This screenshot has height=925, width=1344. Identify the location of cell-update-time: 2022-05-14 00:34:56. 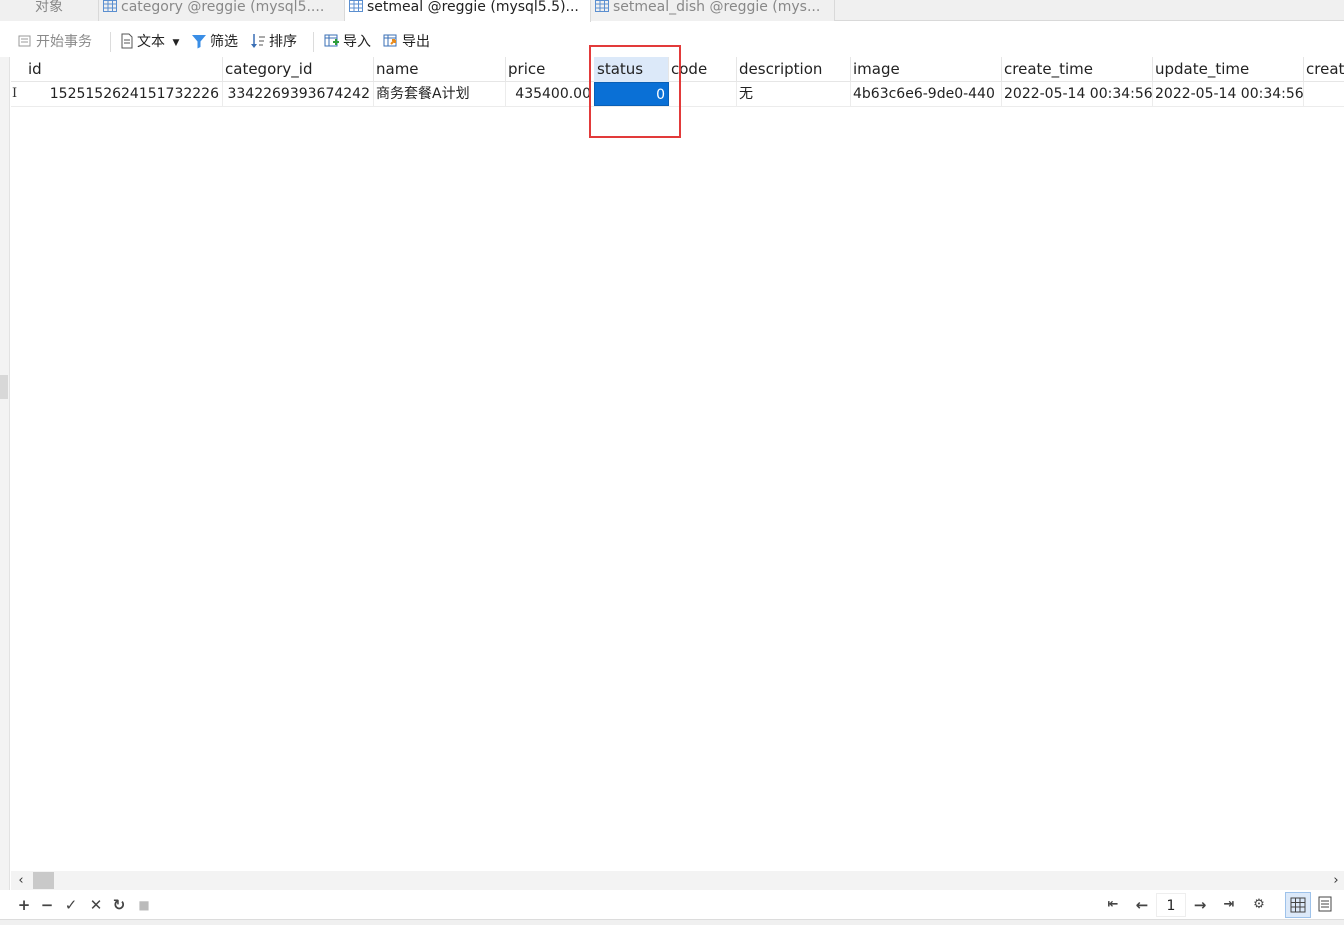
(1228, 94).